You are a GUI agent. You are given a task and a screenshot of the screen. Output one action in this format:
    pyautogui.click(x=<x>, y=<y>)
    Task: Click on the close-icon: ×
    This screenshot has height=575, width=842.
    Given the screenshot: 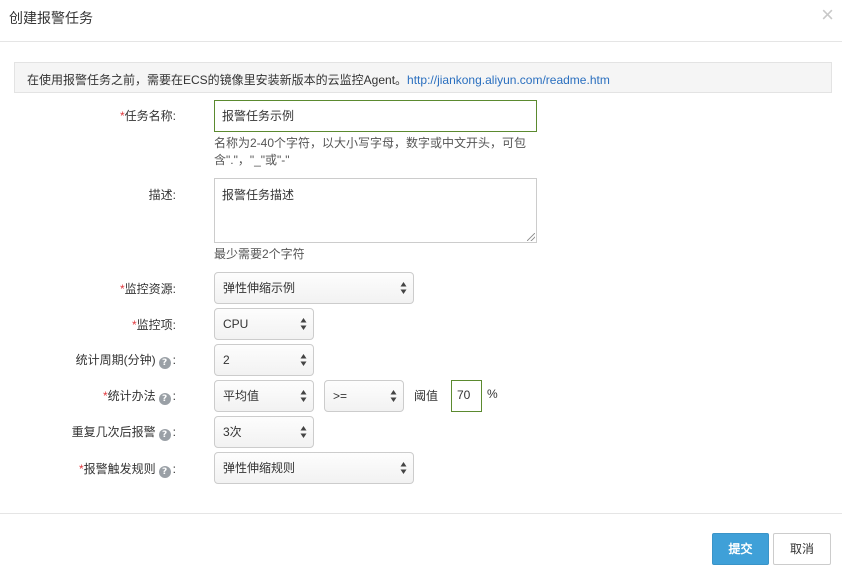 What is the action you would take?
    pyautogui.click(x=827, y=15)
    